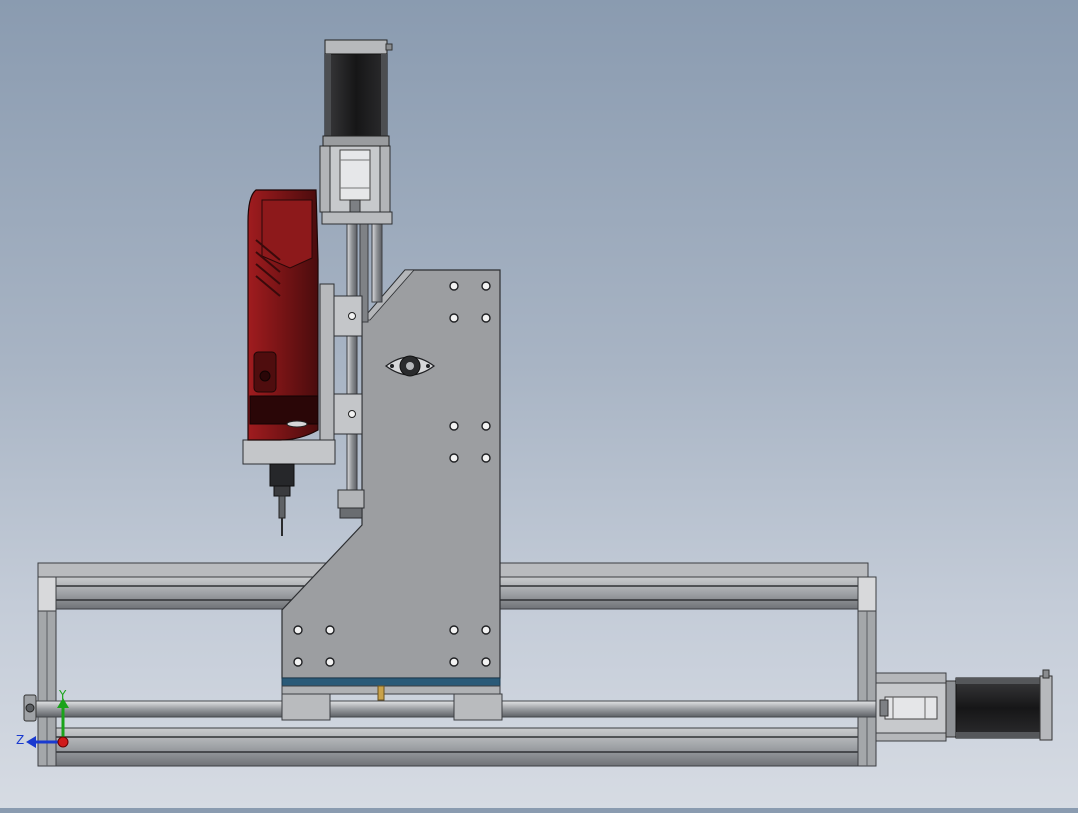 The image size is (1078, 813). What do you see at coordinates (62, 695) in the screenshot?
I see `y-axis-label: Y` at bounding box center [62, 695].